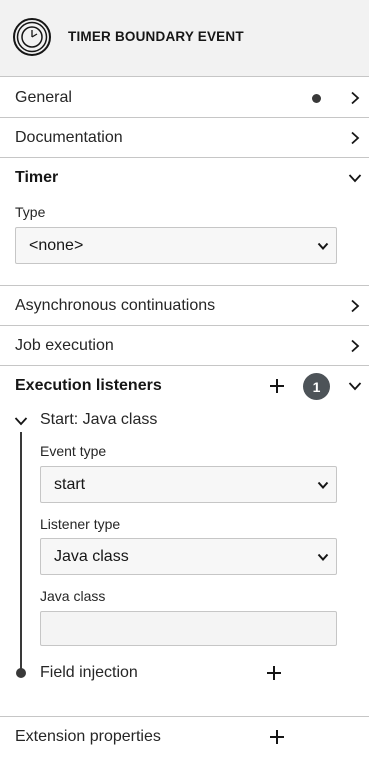 The image size is (369, 757). Describe the element at coordinates (184, 178) in the screenshot. I see `group-timer-header: Timer` at that location.